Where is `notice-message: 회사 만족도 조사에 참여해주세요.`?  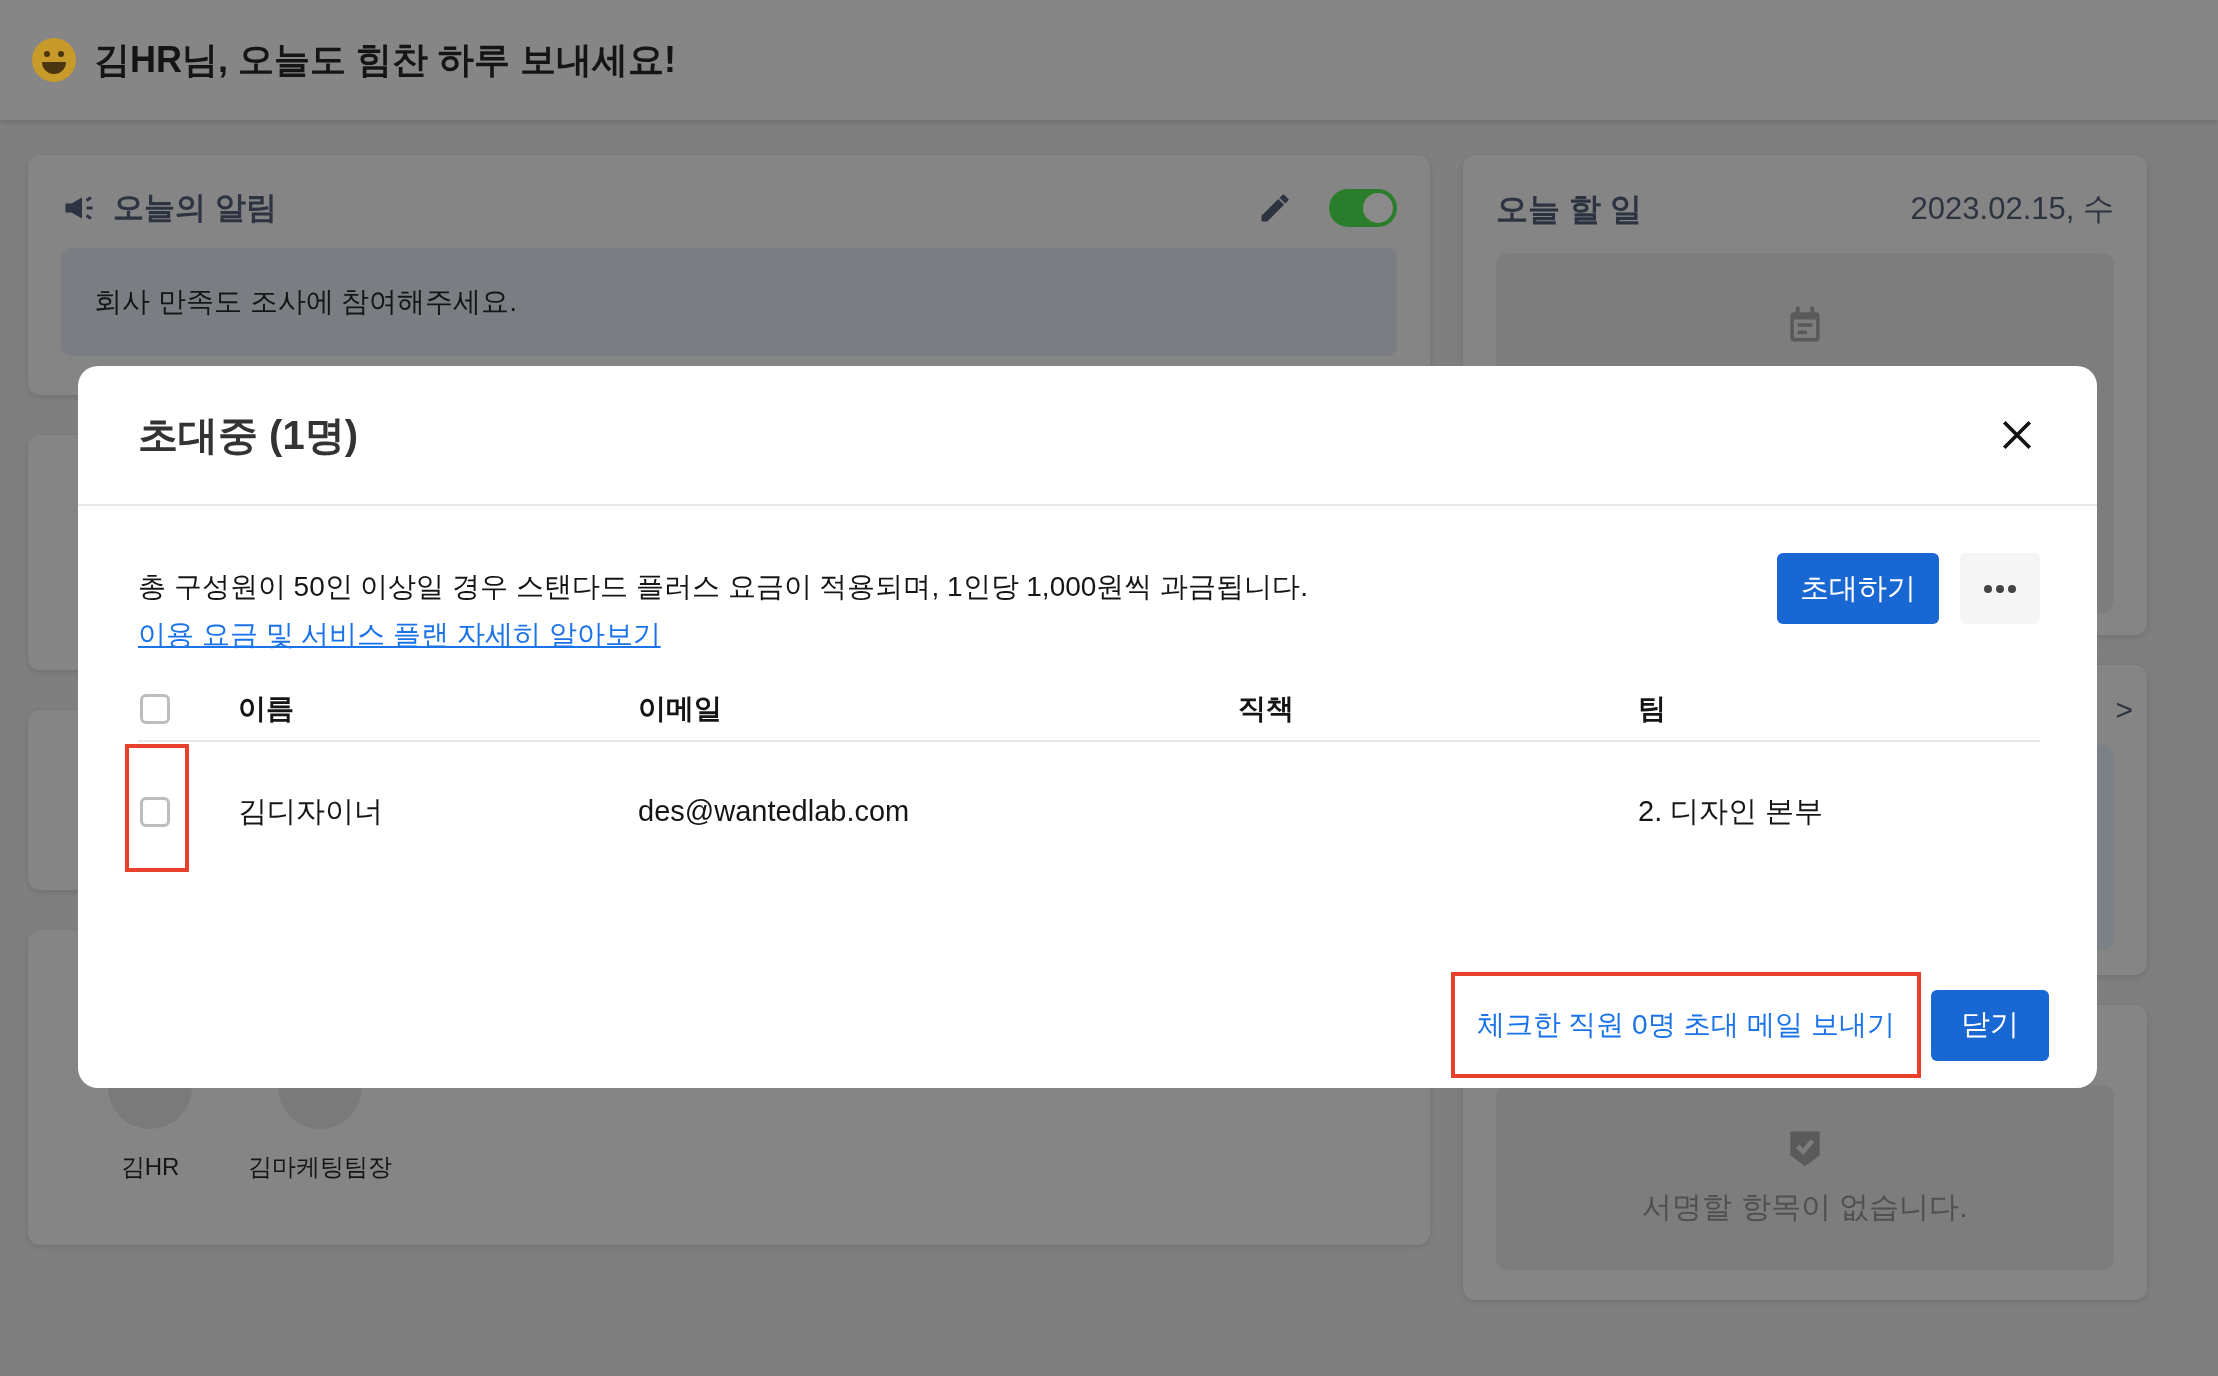
notice-message: 회사 만족도 조사에 참여해주세요. is located at coordinates (729, 301).